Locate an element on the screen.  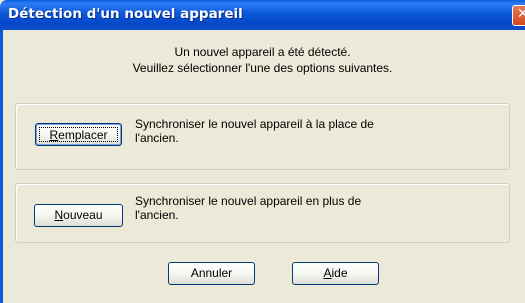
intro-line-1: Un nouvel appareil a été détecté. is located at coordinates (262, 52).